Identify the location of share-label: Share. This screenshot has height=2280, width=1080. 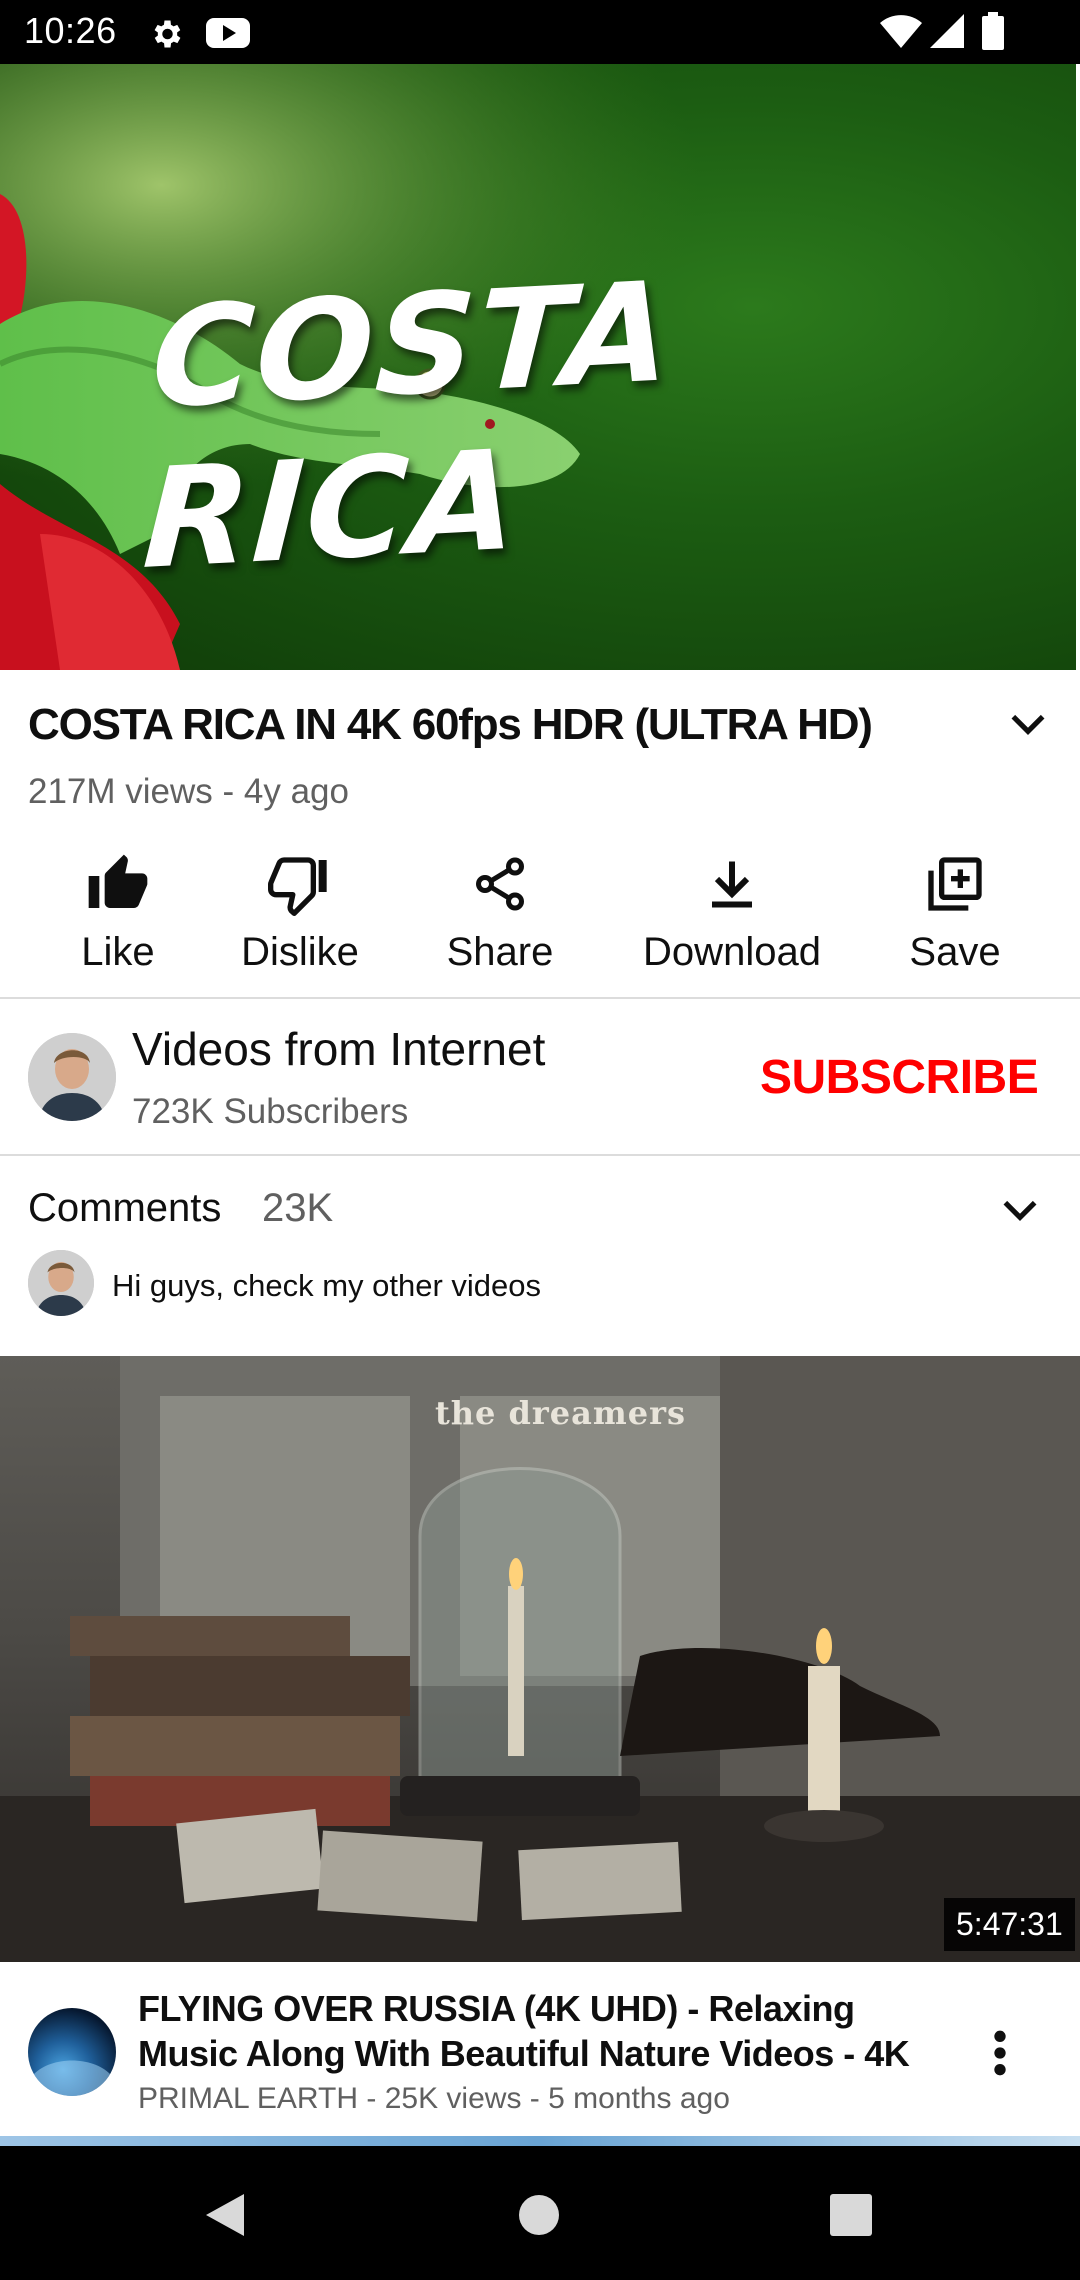
(500, 952).